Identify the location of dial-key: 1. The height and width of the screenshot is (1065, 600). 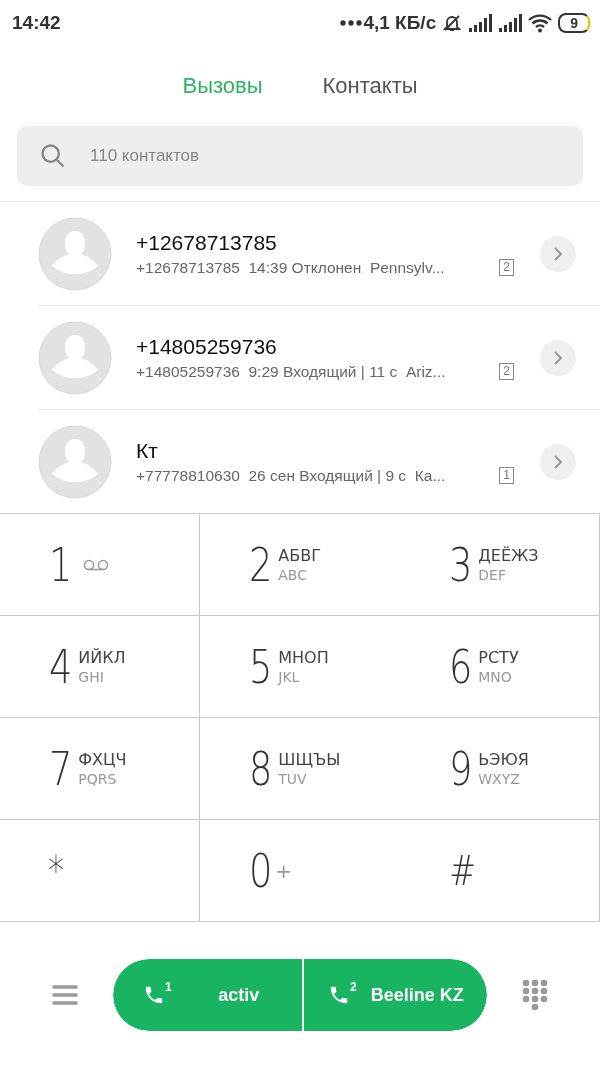
(100, 565).